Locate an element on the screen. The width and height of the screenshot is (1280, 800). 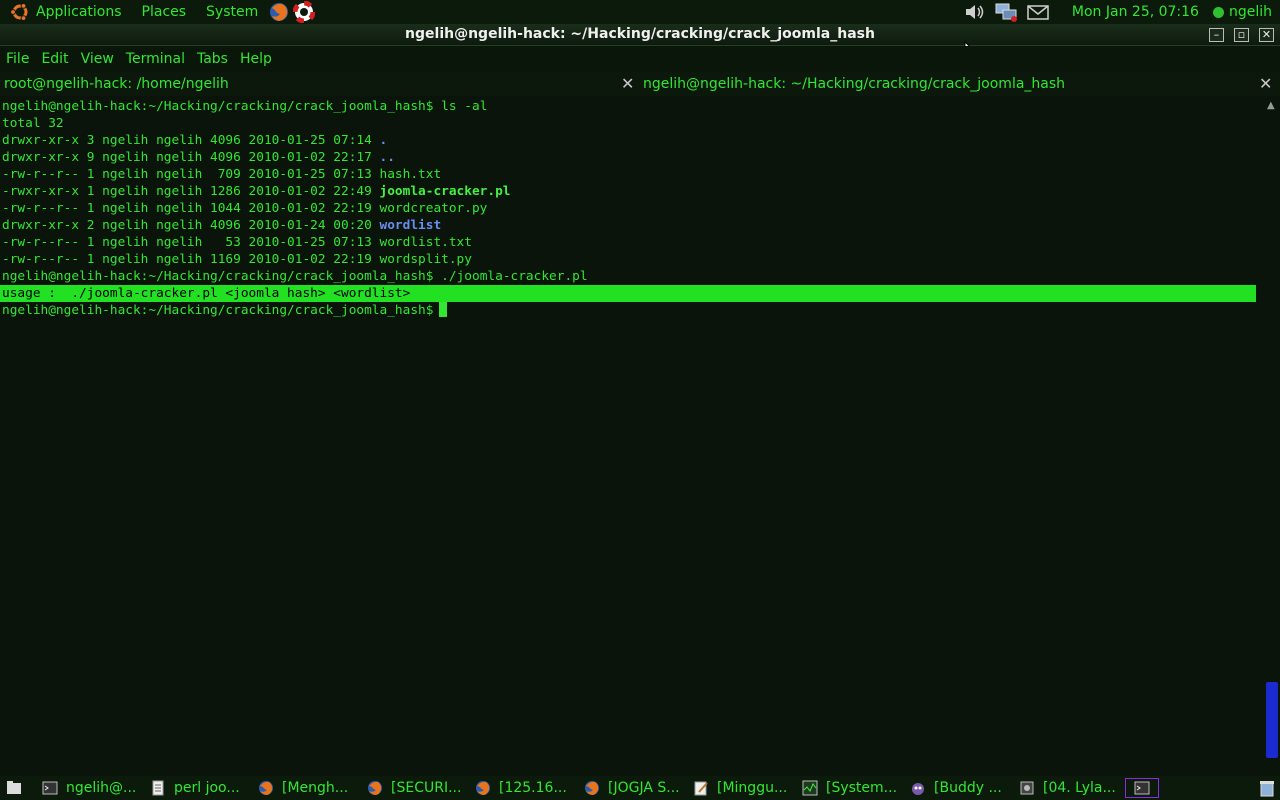
monitor-icon is located at coordinates (810, 788).